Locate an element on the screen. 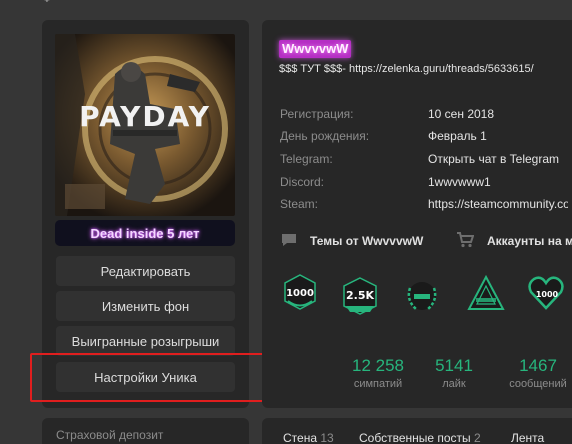  avatar-image: PAYDAY is located at coordinates (145, 125).